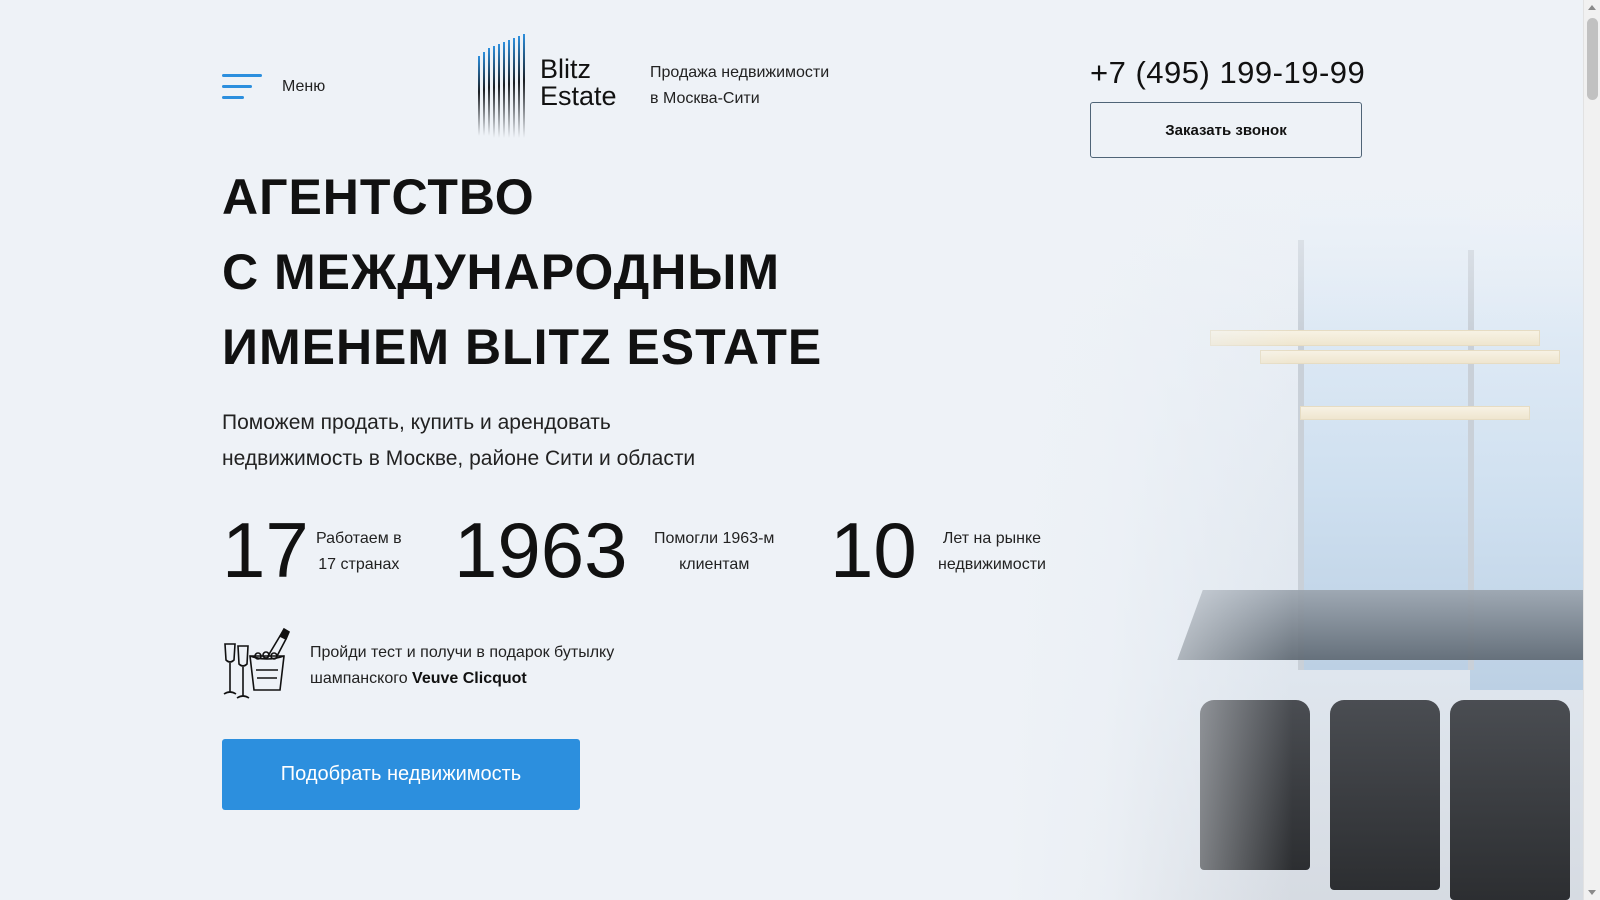  Describe the element at coordinates (462, 652) in the screenshot. I see `promo-line-1: Пройди тест и получи в подарок бутылку` at that location.